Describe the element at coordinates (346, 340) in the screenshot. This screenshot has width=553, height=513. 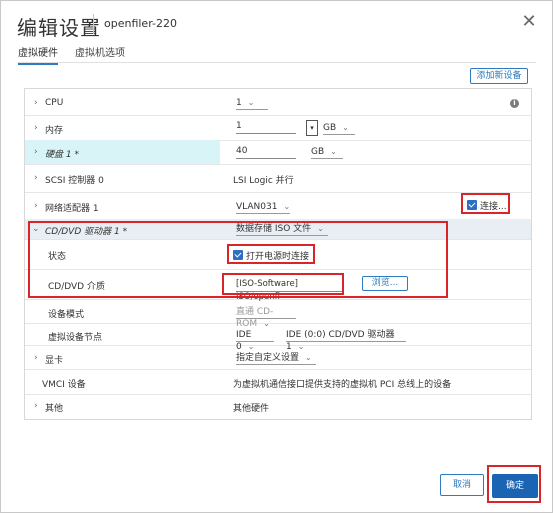
I see `ide-node-select: IDE (0:0) CD/DVD 驱动器 1 ⌄` at that location.